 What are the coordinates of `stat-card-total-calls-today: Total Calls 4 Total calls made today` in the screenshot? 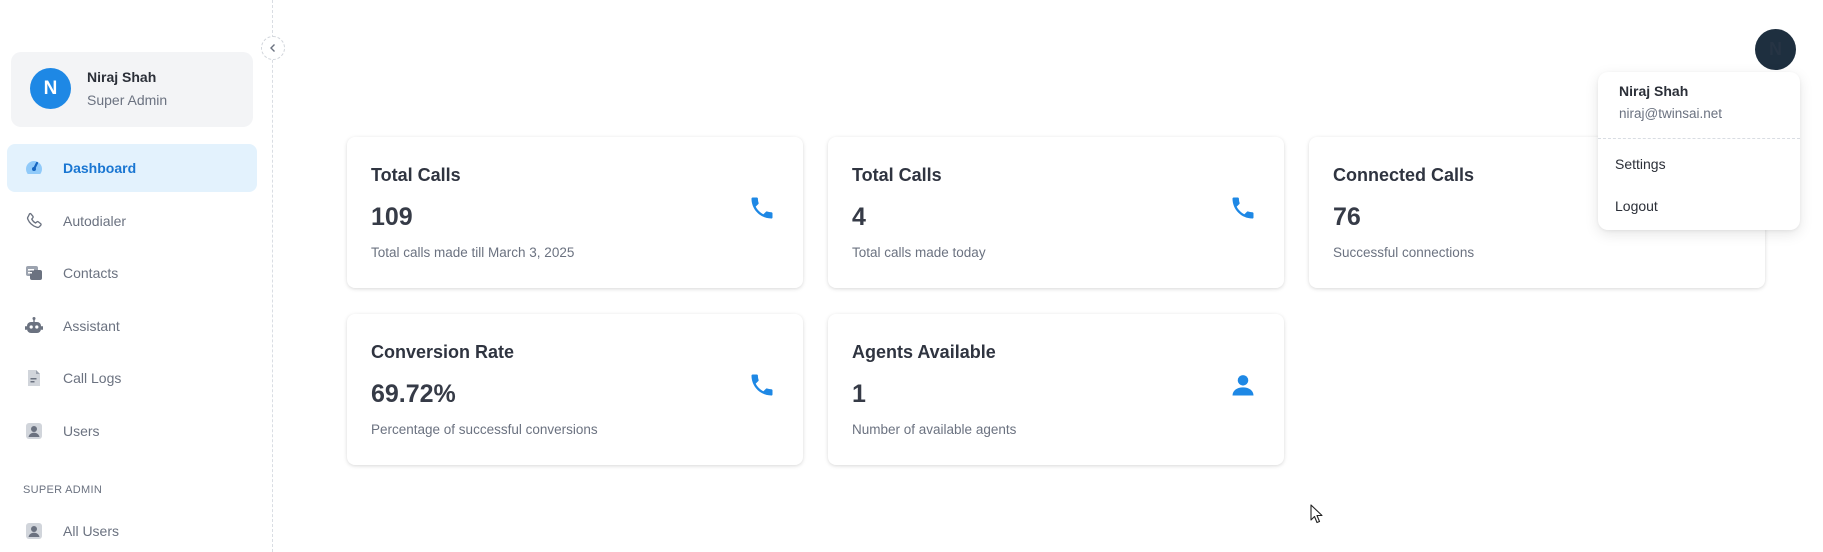 It's located at (1056, 212).